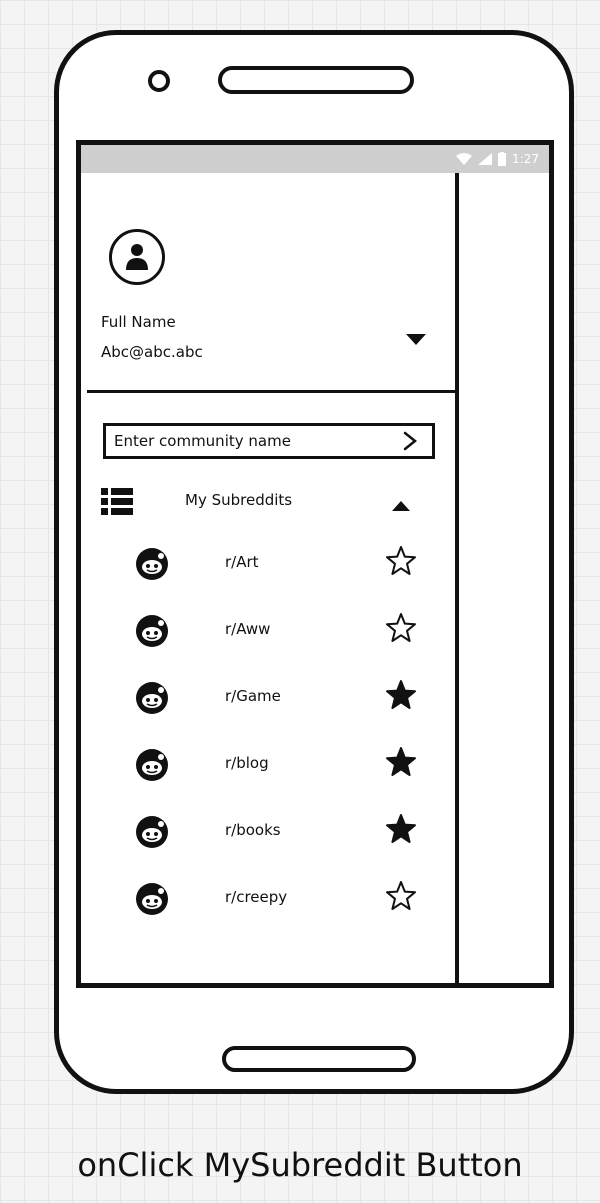 The width and height of the screenshot is (600, 1203). What do you see at coordinates (271, 777) in the screenshot?
I see `subreddit-item: r/blog` at bounding box center [271, 777].